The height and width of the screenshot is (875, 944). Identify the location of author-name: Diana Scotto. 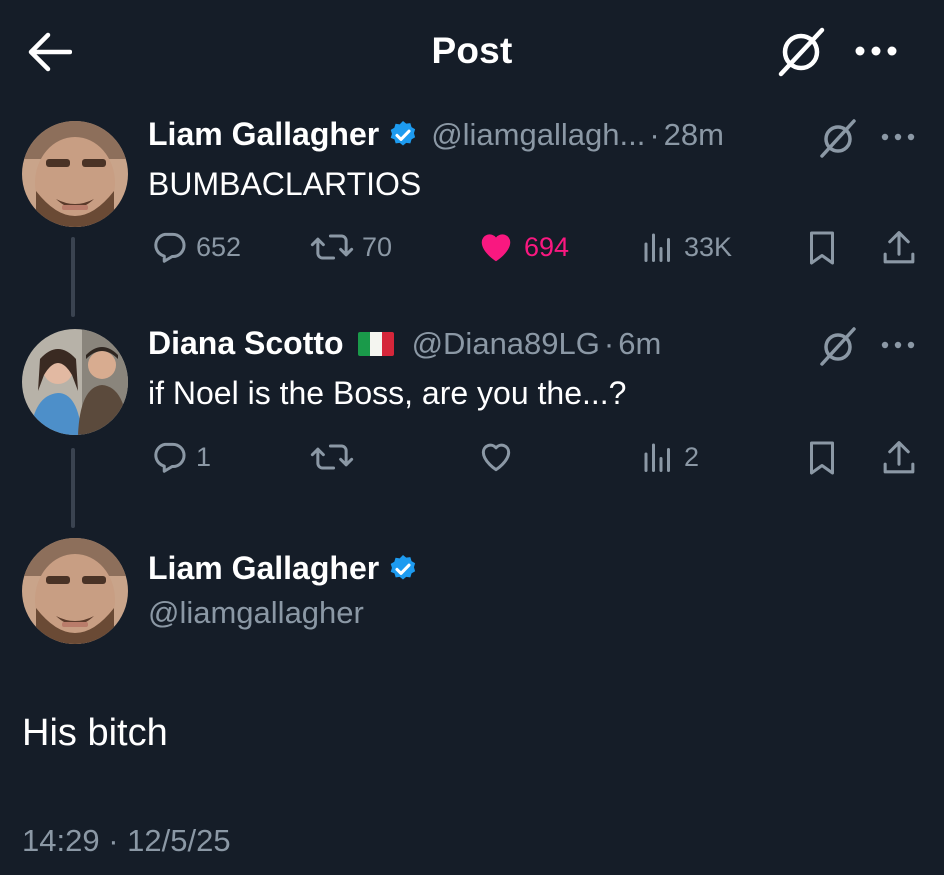
(246, 343).